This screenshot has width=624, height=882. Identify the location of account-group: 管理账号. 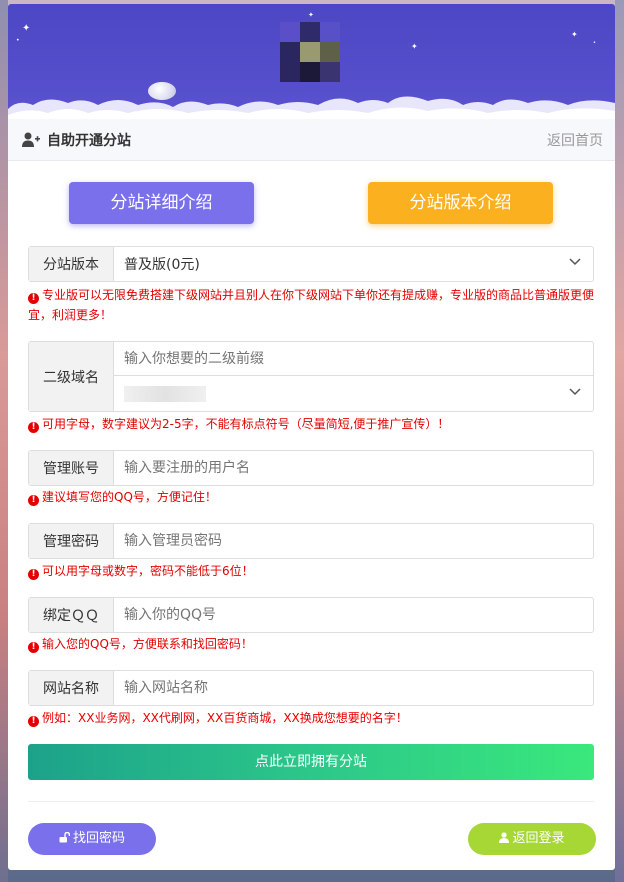
(311, 468).